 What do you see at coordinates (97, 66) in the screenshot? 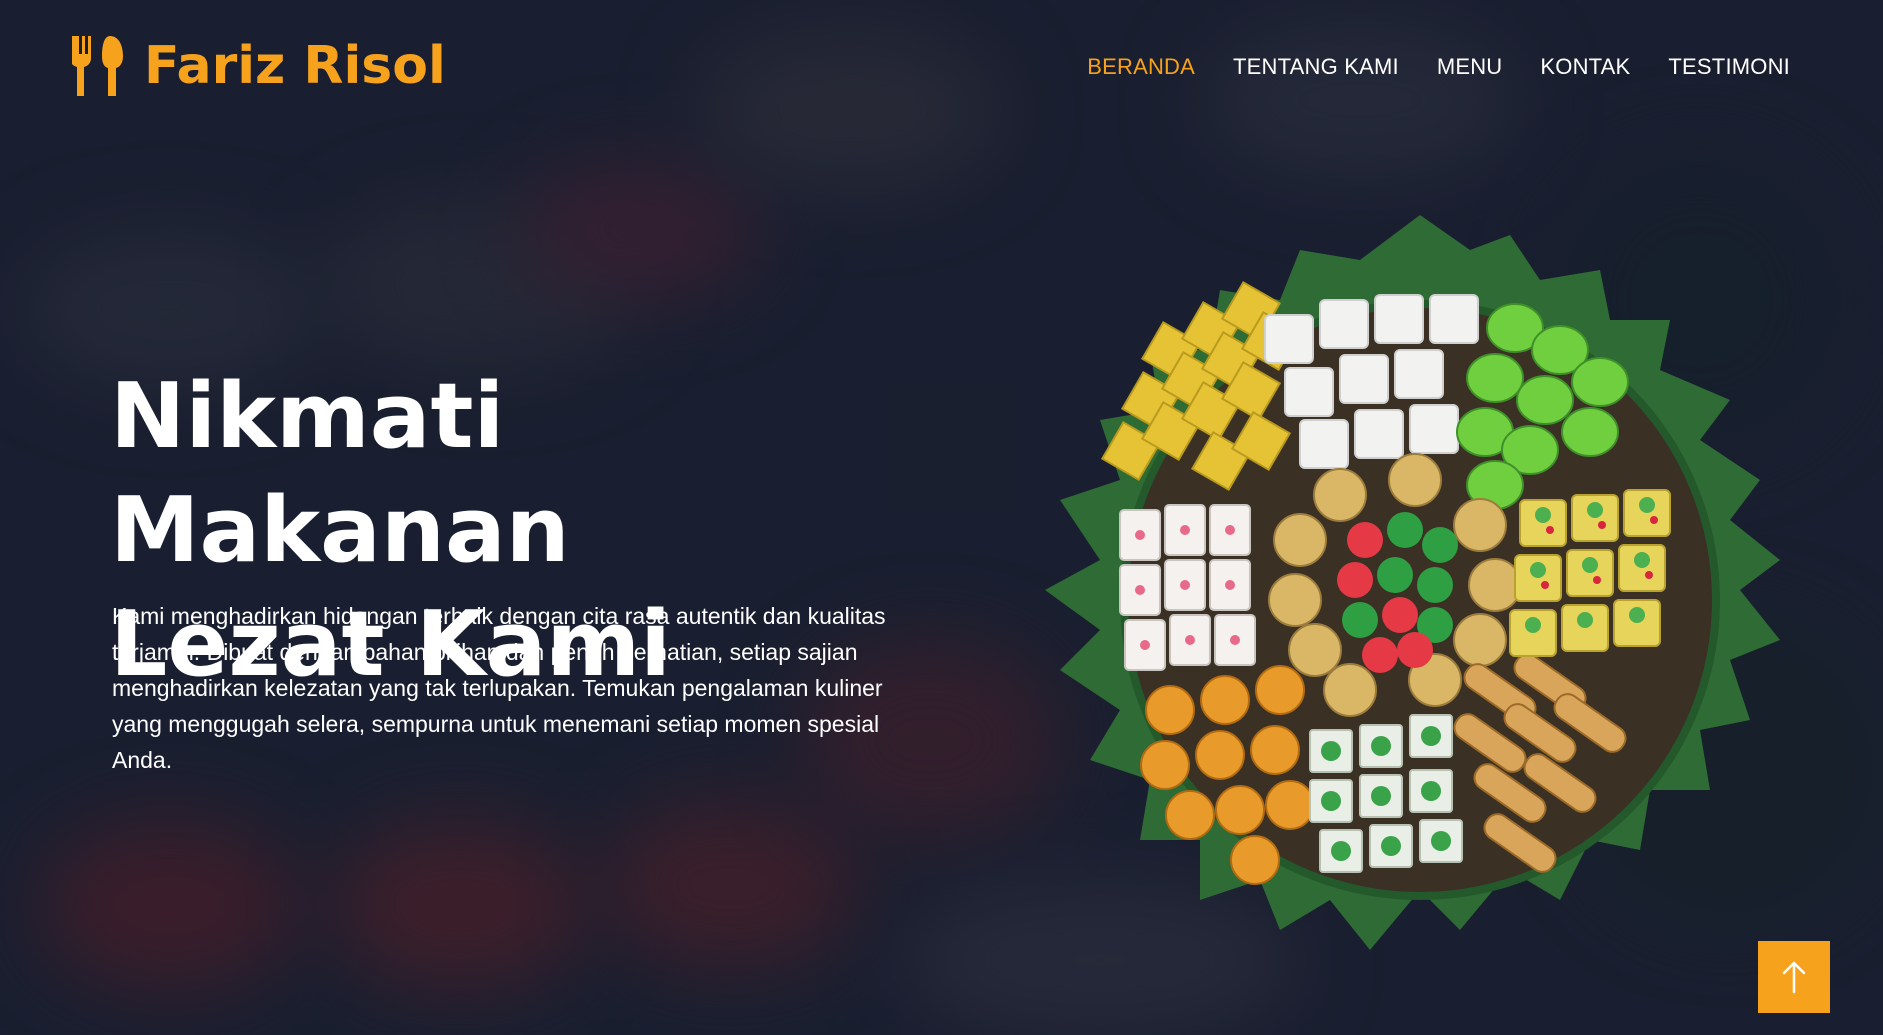
I see `utensils-icon` at bounding box center [97, 66].